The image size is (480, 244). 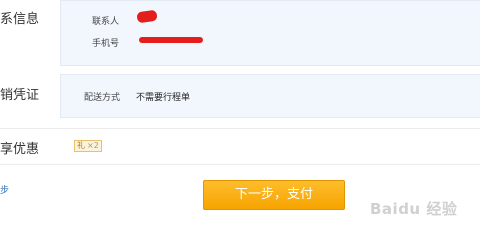 I want to click on delivery-method-value: 不需要行程单, so click(x=163, y=98).